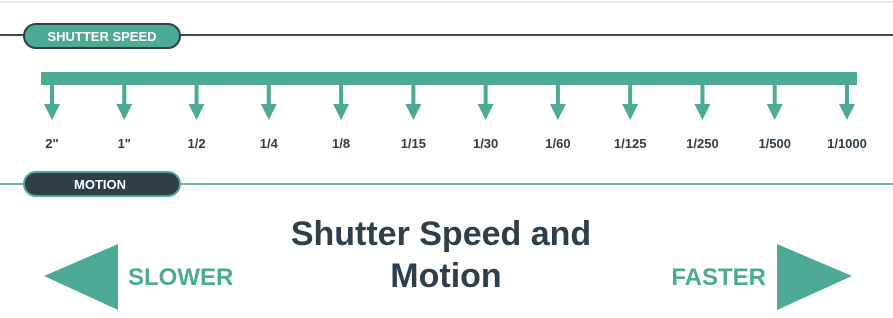  Describe the element at coordinates (197, 143) in the screenshot. I see `tick-label: 1/2` at that location.